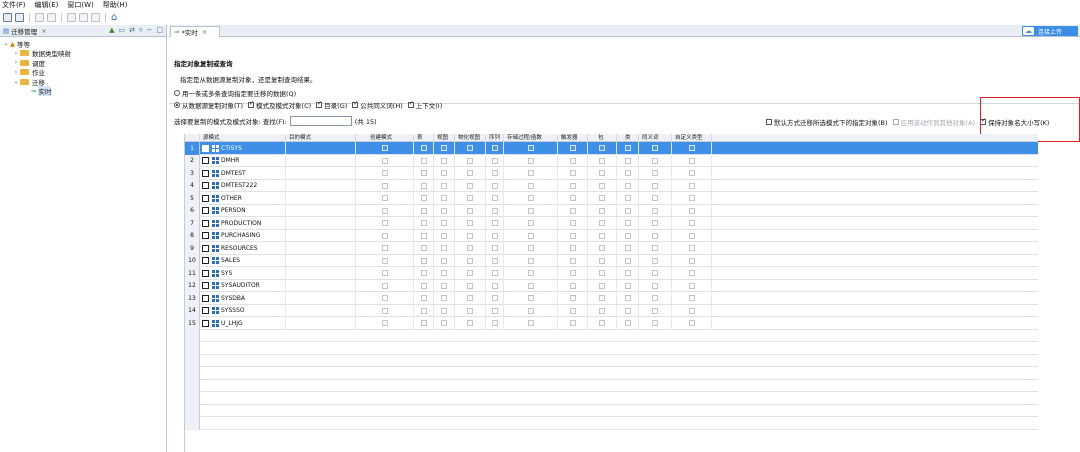 Image resolution: width=1080 pixels, height=452 pixels. I want to click on table-row: 10 SALES, so click(611, 260).